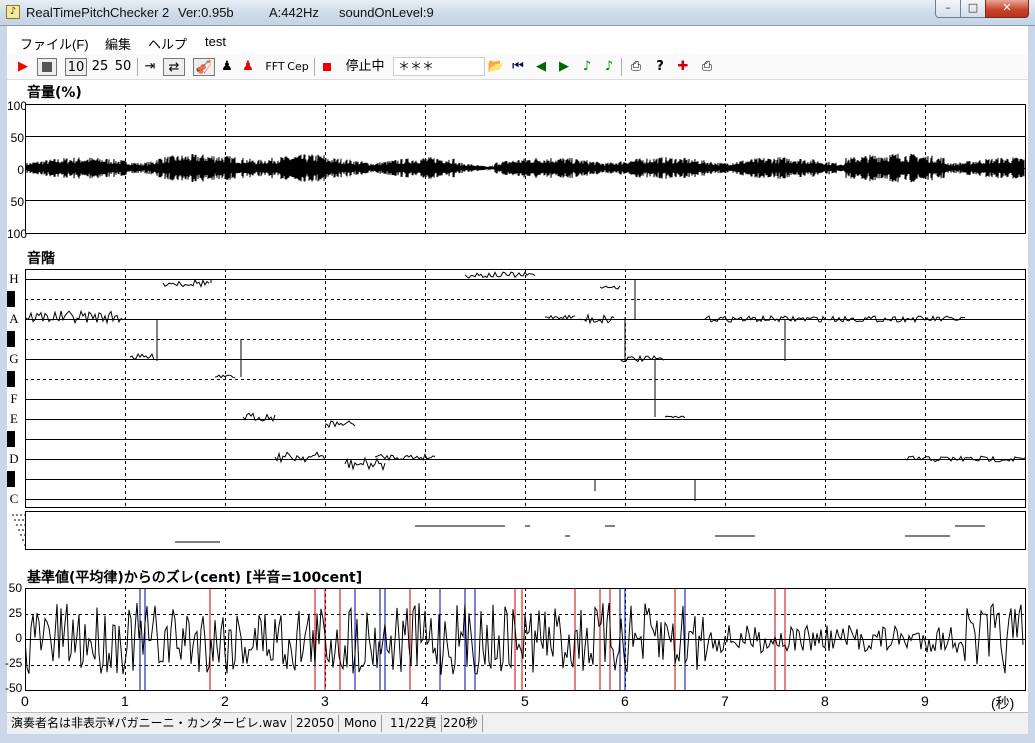  Describe the element at coordinates (25, 701) in the screenshot. I see `x-axis-label: 0` at that location.